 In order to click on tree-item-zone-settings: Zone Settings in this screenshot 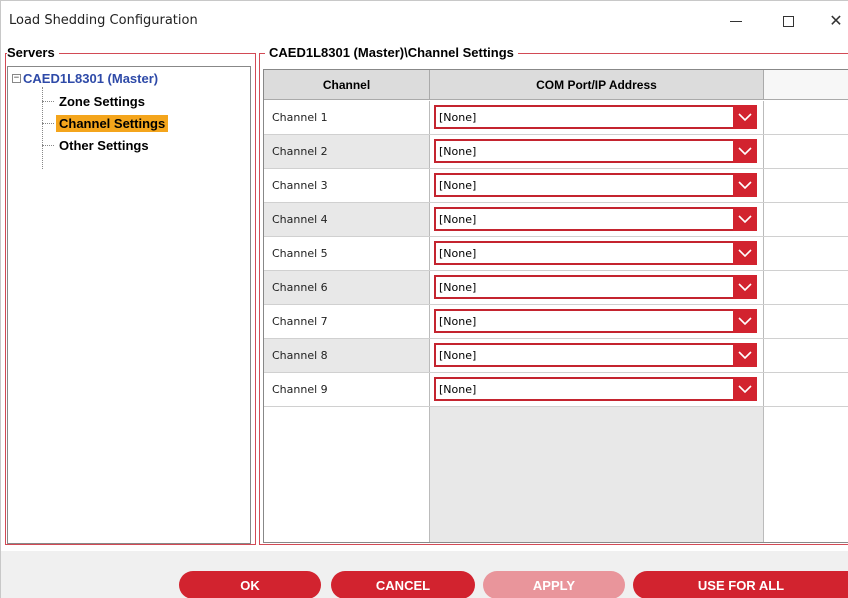, I will do `click(95, 101)`.